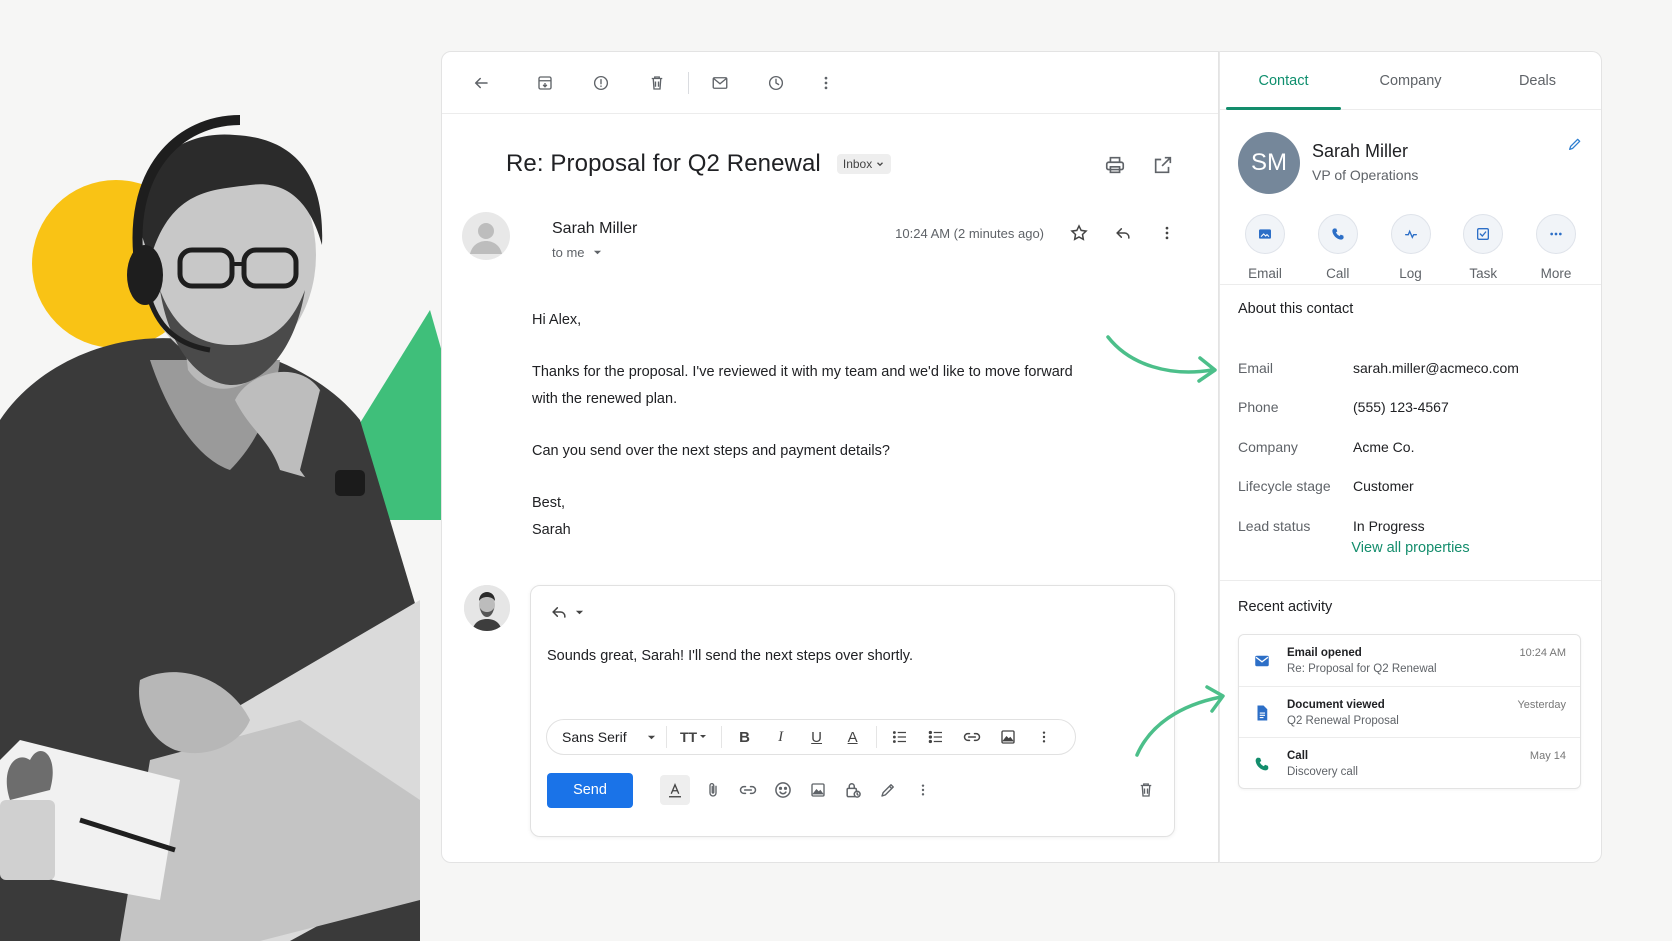 The width and height of the screenshot is (1672, 941). Describe the element at coordinates (1410, 284) in the screenshot. I see `section-divider` at that location.